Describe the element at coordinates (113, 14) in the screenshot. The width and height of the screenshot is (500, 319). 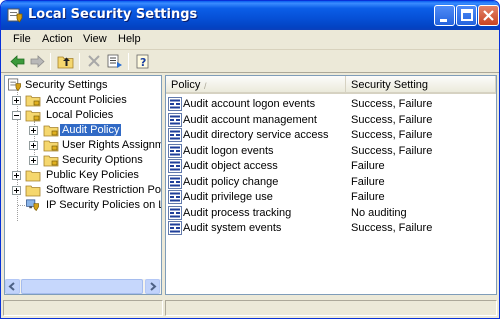
I see `window-title: Local Security Settings` at that location.